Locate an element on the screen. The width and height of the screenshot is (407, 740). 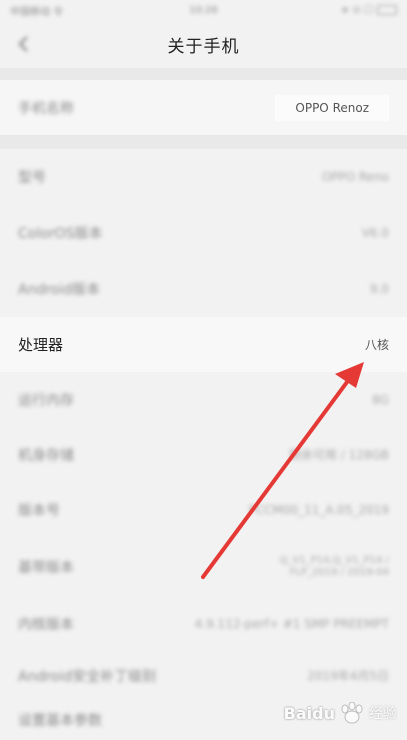
settings-params-label: 设置基本参数 is located at coordinates (60, 721).